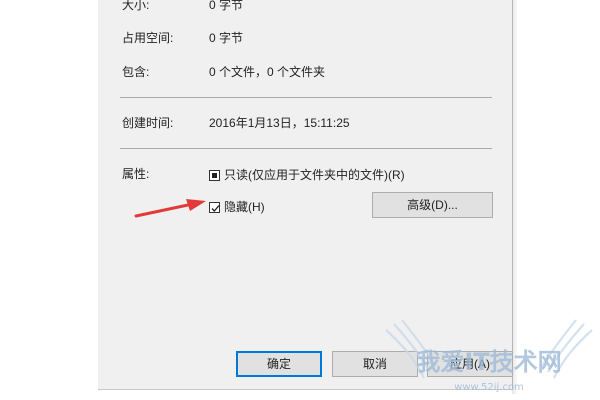  Describe the element at coordinates (244, 207) in the screenshot. I see `hidden-label: 隐藏(H)` at that location.